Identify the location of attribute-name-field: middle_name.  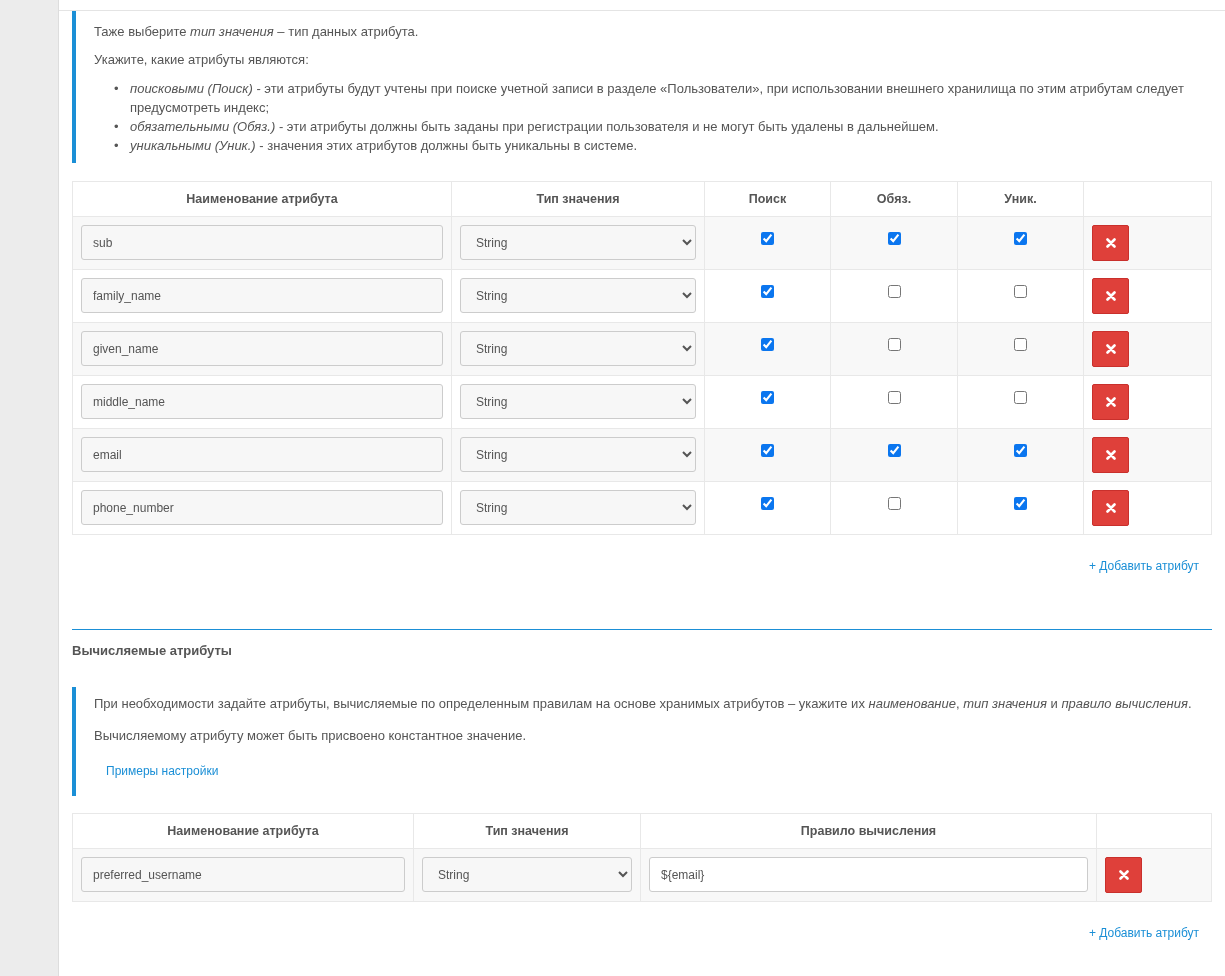
(262, 401).